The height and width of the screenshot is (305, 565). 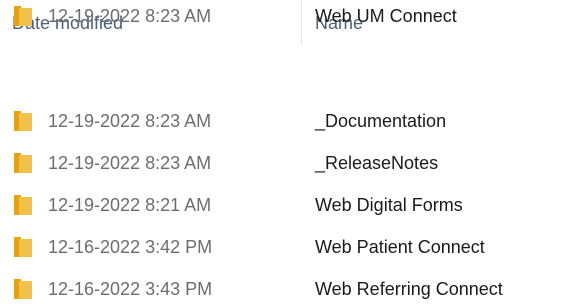 I want to click on file-row: 12-16-2022 3:42 PM Web Patient Connect, so click(x=282, y=247).